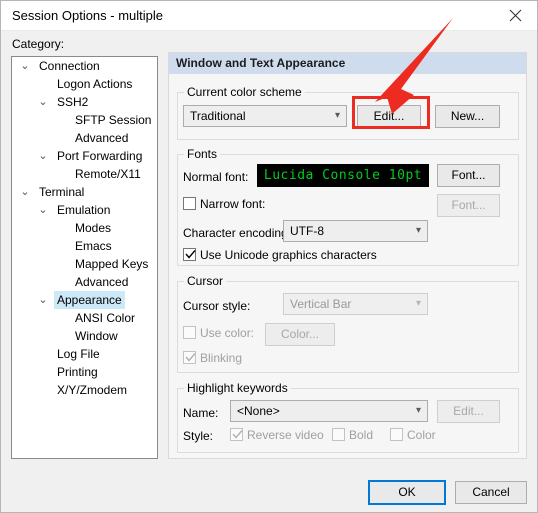 This screenshot has width=538, height=513. I want to click on tree-item-modes: Modes, so click(84, 228).